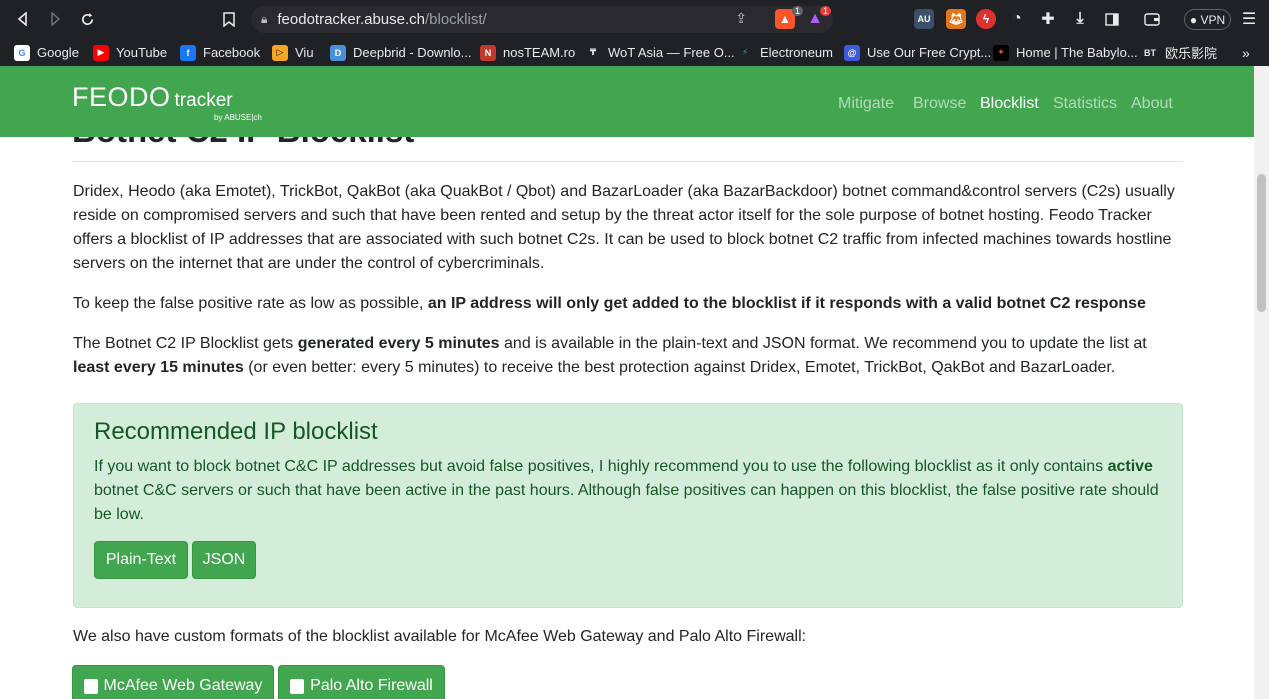  Describe the element at coordinates (87, 19) in the screenshot. I see `reload-icon` at that location.